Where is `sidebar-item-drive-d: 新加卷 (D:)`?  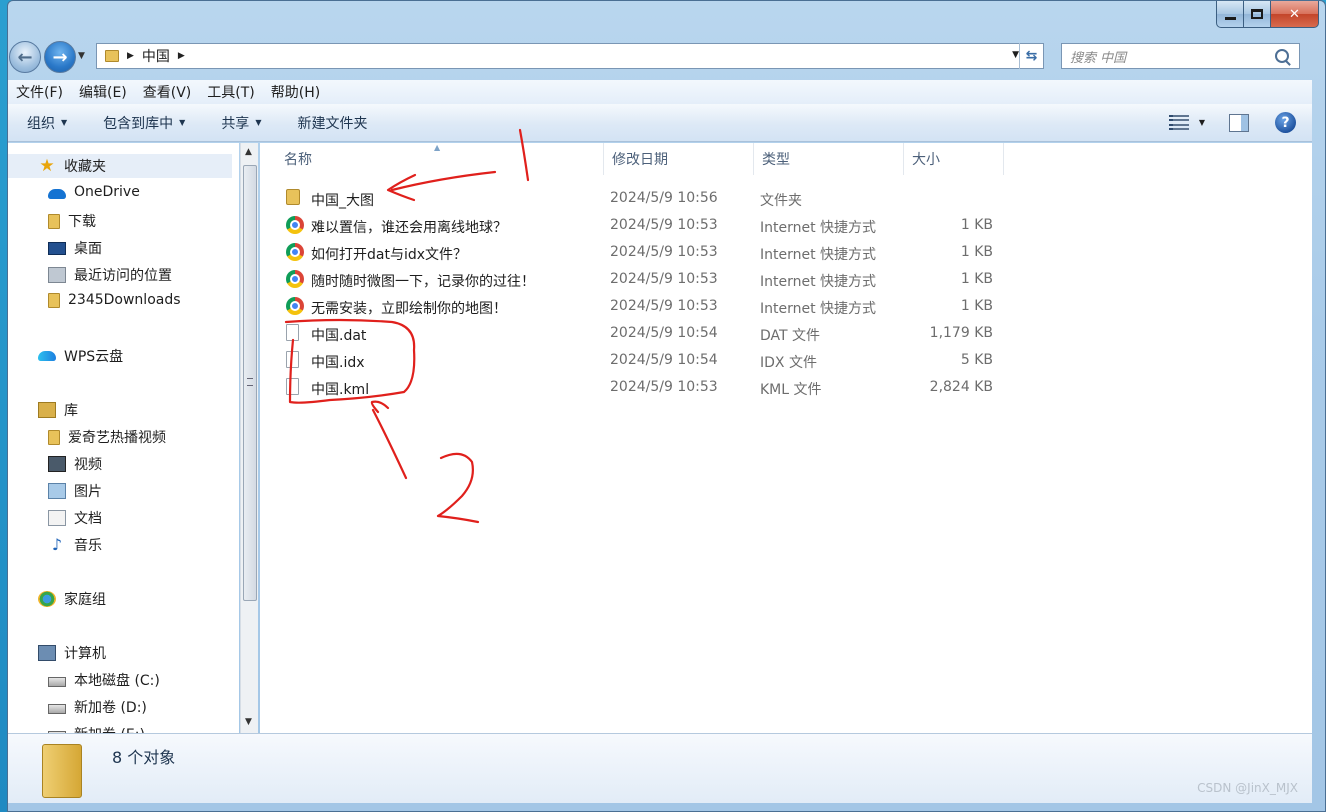 sidebar-item-drive-d: 新加卷 (D:) is located at coordinates (97, 707).